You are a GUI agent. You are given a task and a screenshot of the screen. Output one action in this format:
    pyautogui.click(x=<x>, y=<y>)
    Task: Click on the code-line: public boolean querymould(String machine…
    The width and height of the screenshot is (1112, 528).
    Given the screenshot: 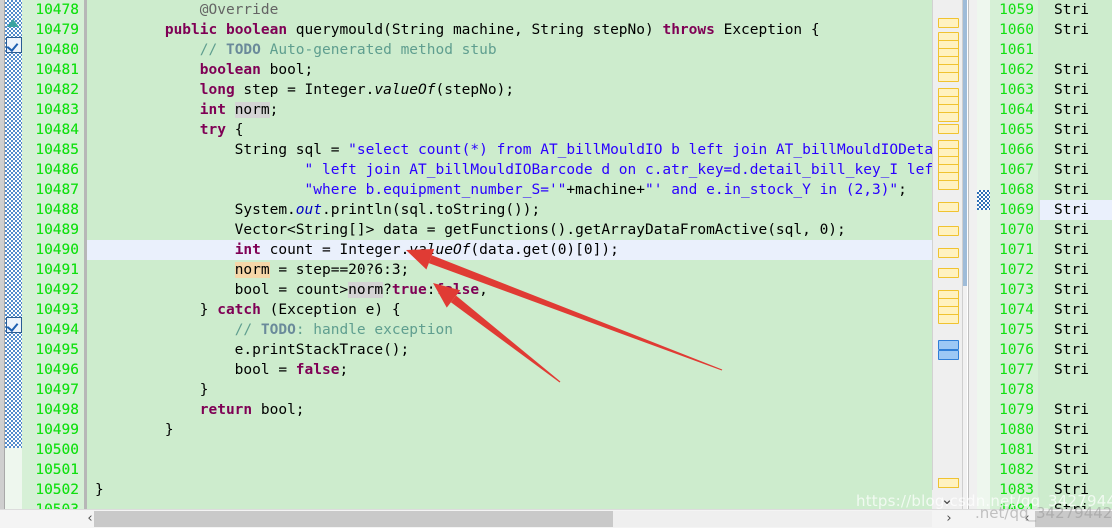 What is the action you would take?
    pyautogui.click(x=509, y=30)
    